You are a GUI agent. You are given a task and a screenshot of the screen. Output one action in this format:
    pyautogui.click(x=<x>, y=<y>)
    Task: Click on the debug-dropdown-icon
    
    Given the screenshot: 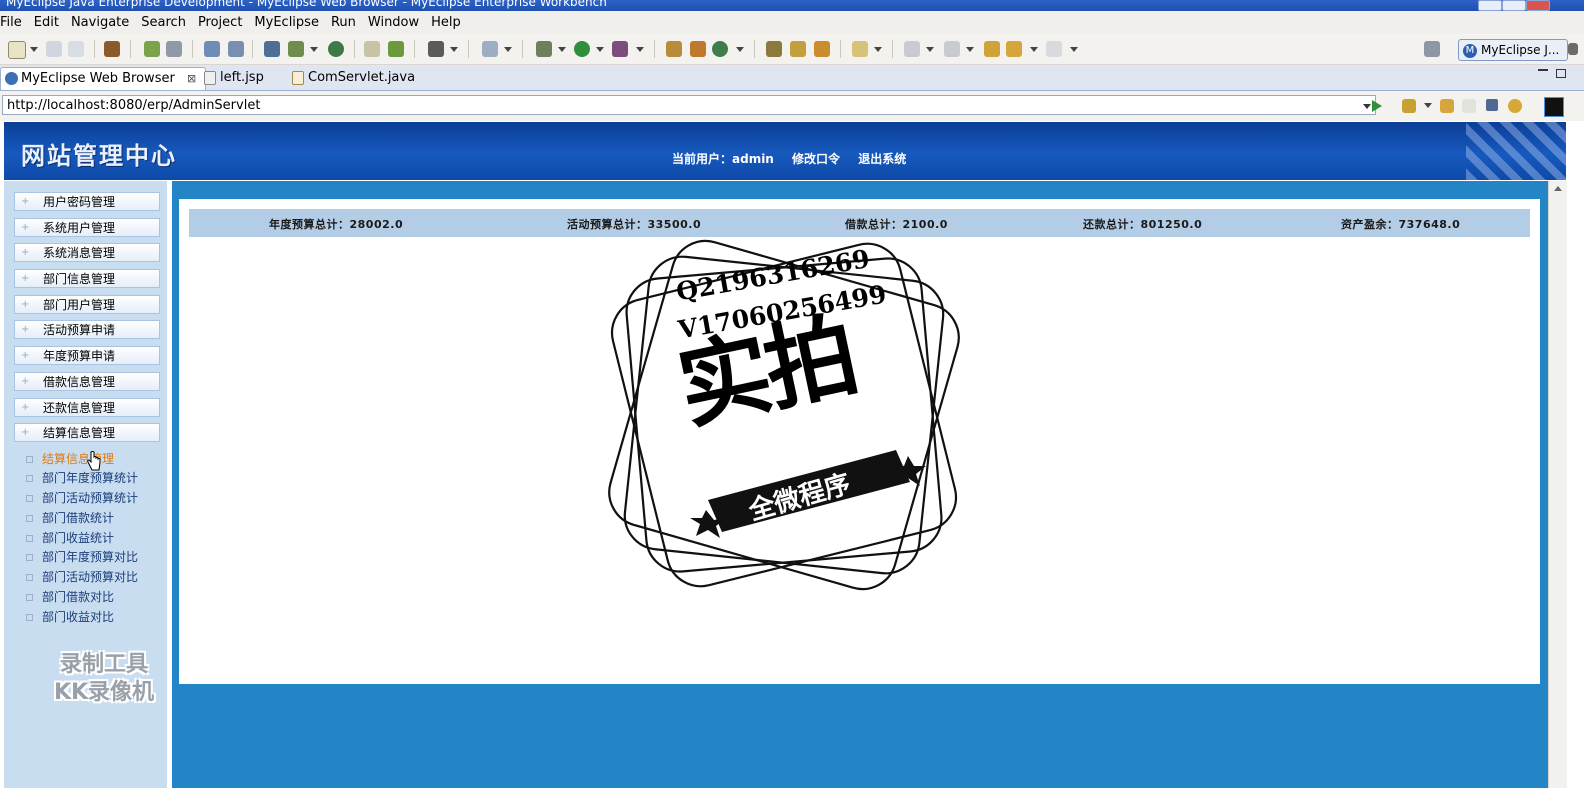 What is the action you would take?
    pyautogui.click(x=562, y=49)
    